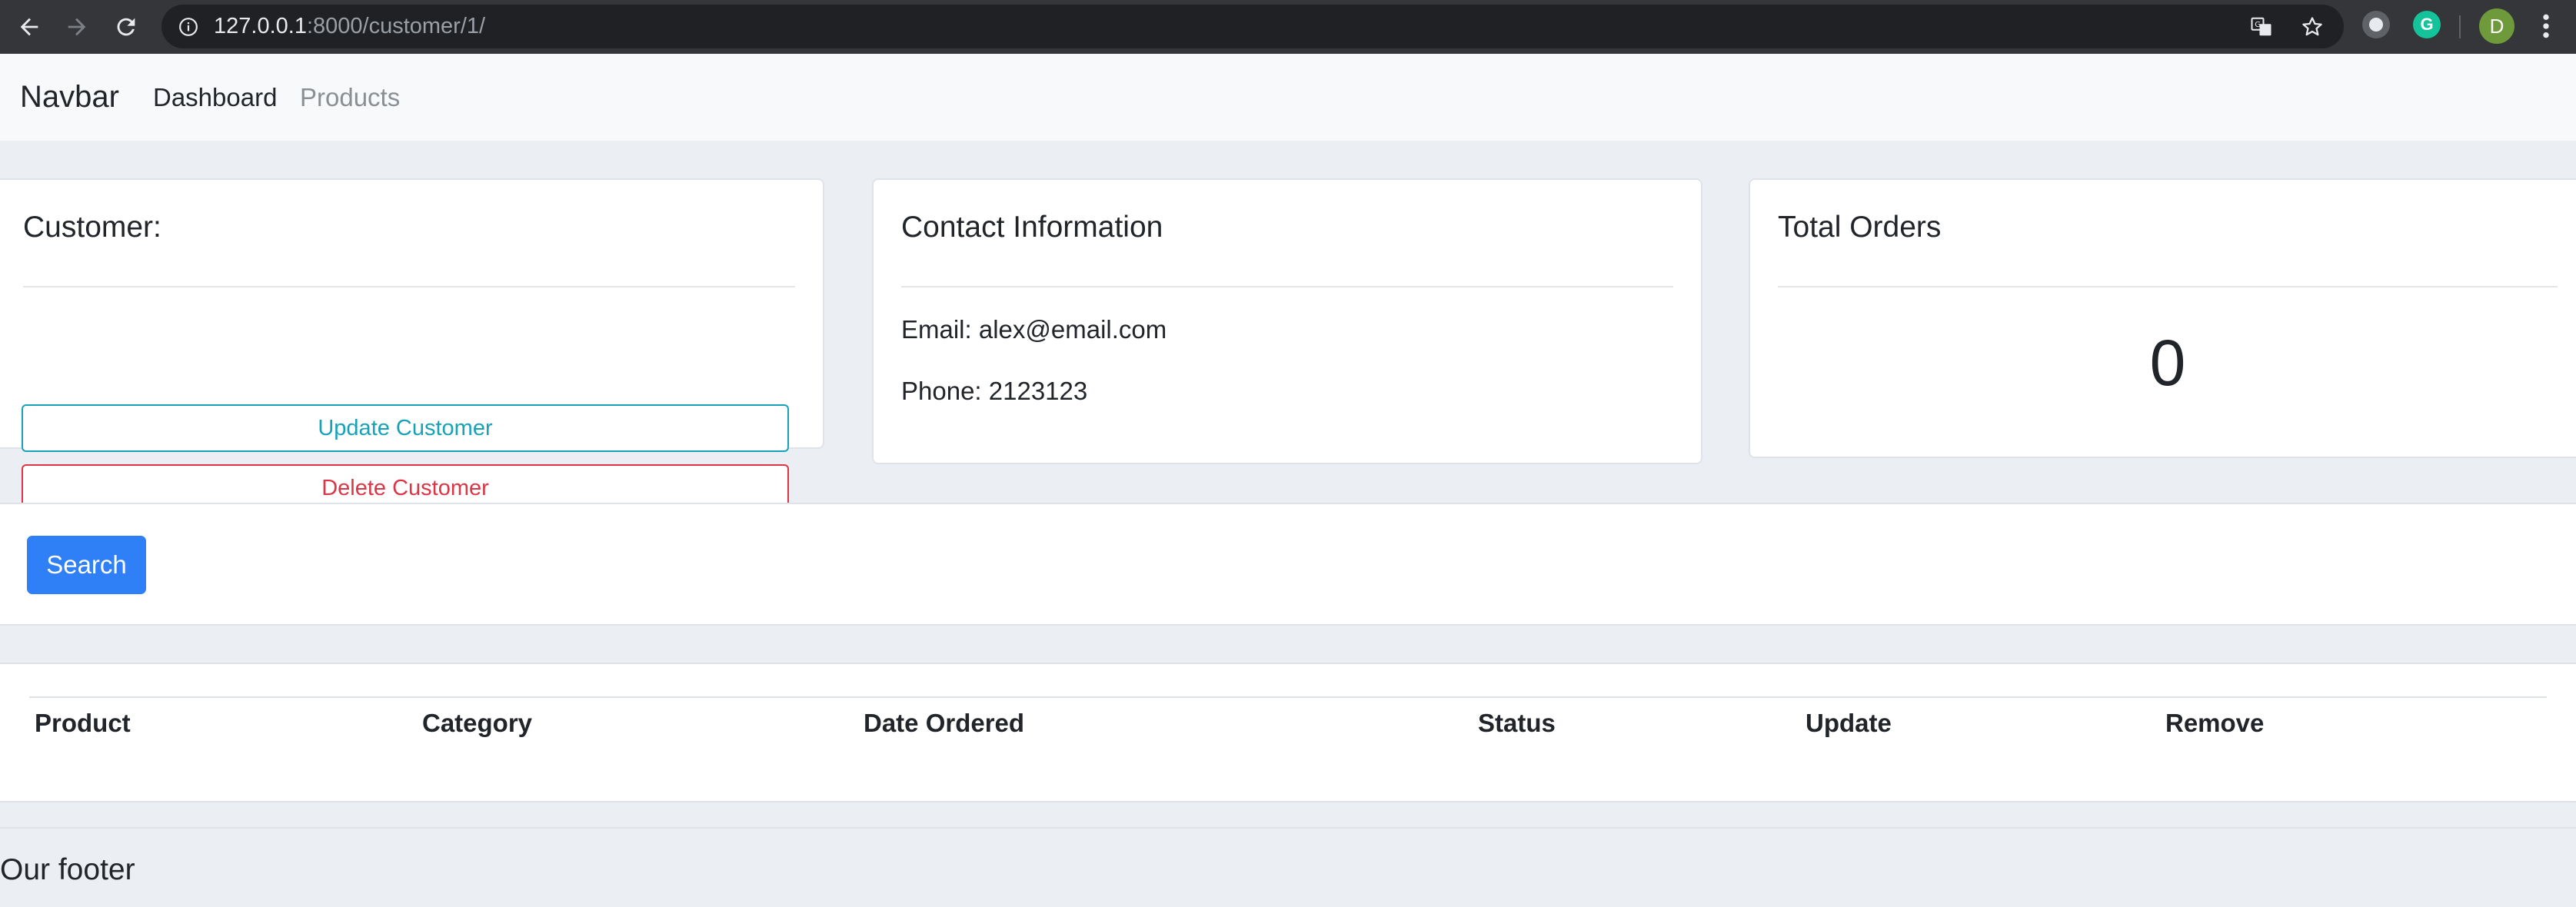  What do you see at coordinates (995, 391) in the screenshot?
I see `contact-phone: Phone: 2123123` at bounding box center [995, 391].